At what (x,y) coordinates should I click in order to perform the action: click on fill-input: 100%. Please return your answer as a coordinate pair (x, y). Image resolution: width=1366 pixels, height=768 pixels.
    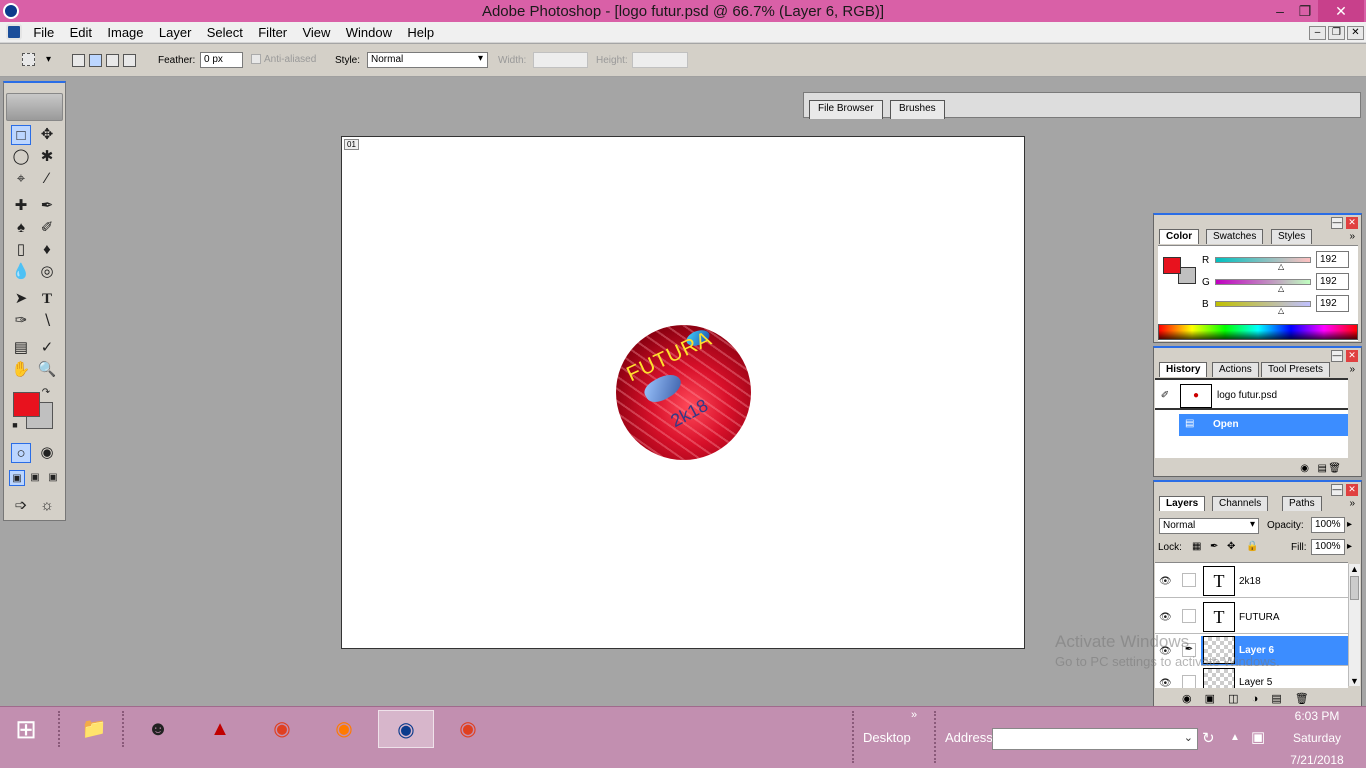
    Looking at the image, I should click on (1328, 547).